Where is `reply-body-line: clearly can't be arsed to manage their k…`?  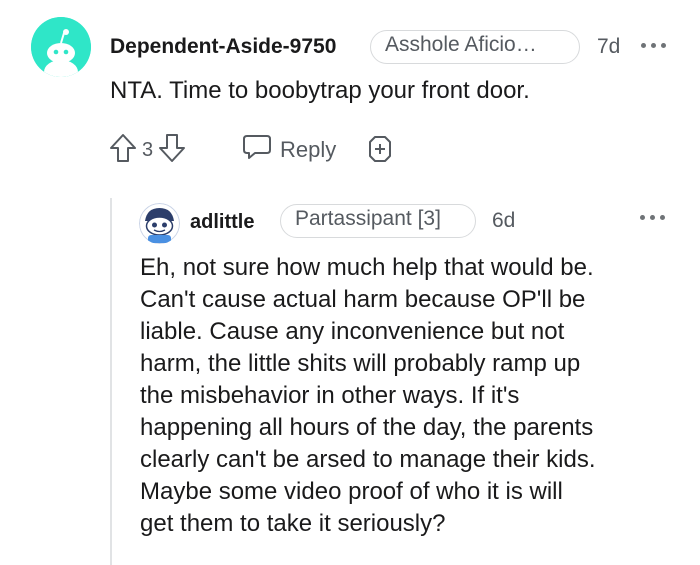
reply-body-line: clearly can't be arsed to manage their k… is located at coordinates (368, 459).